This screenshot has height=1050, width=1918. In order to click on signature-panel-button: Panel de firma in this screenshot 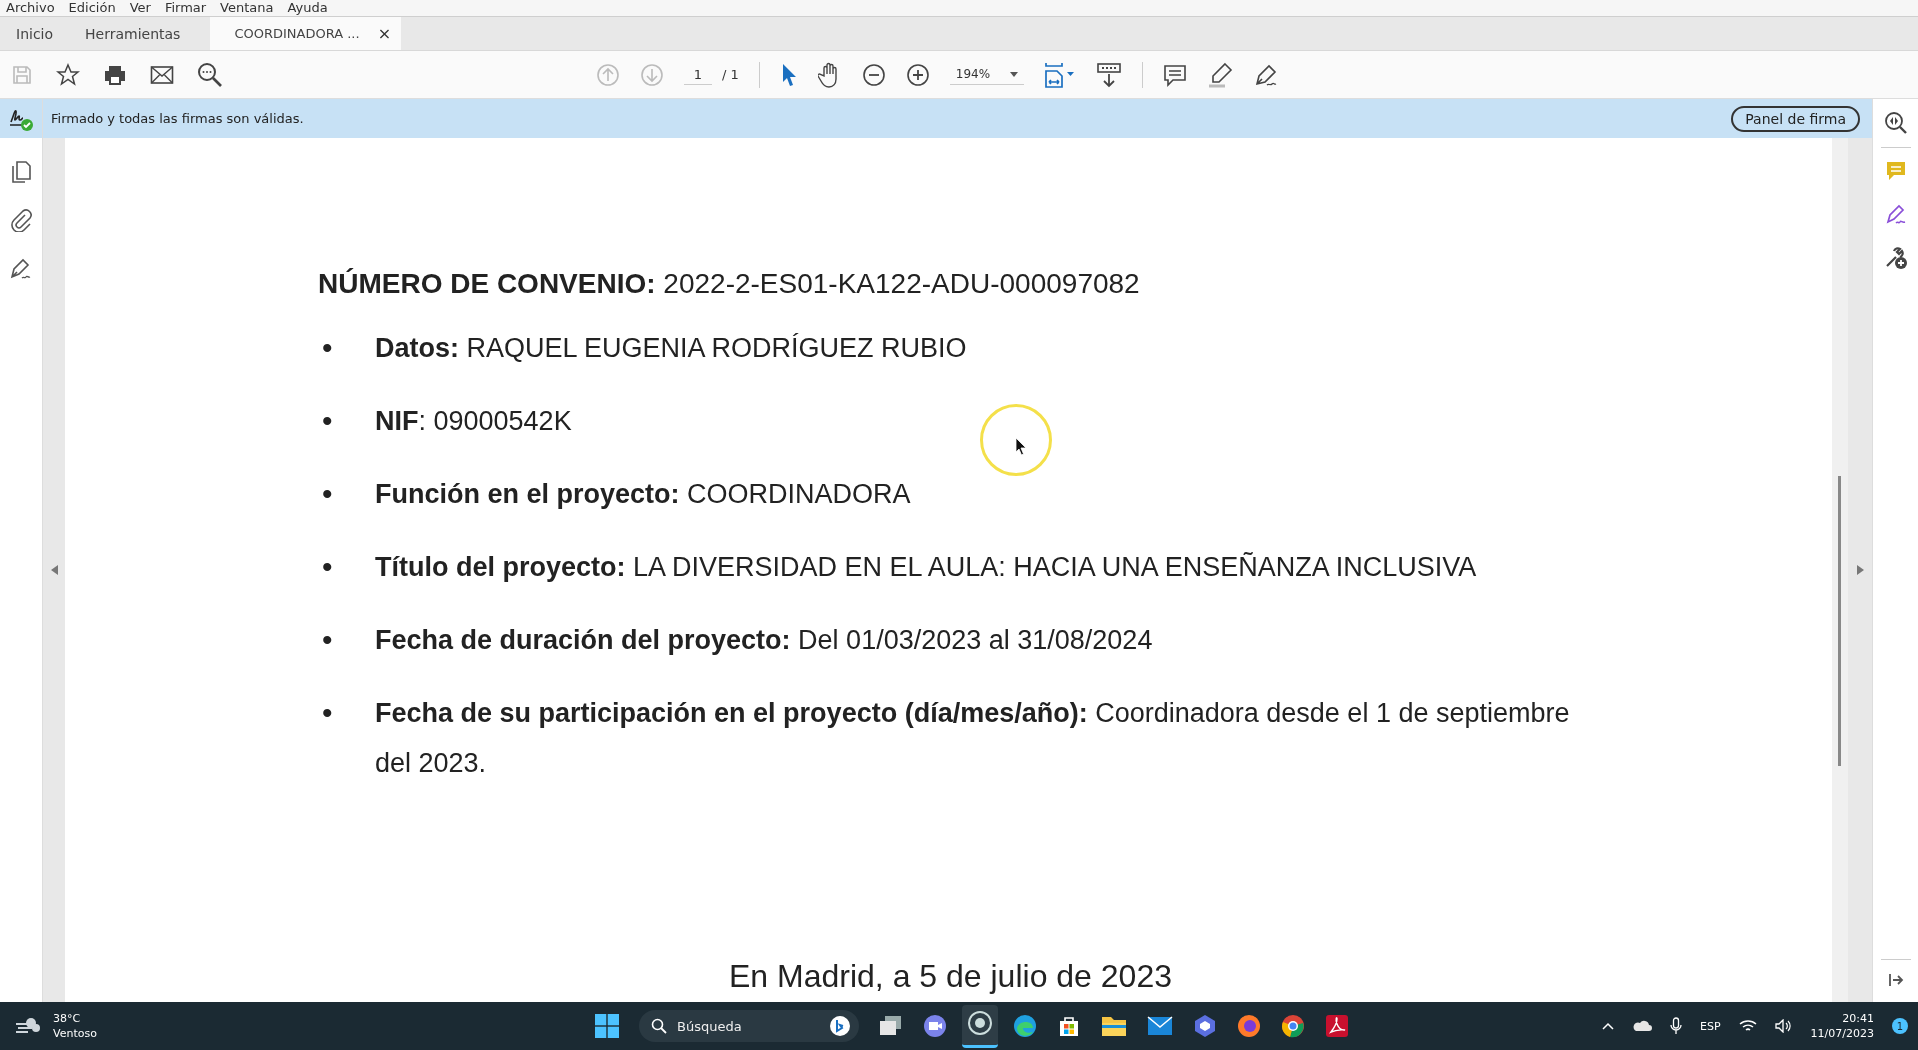, I will do `click(1795, 118)`.